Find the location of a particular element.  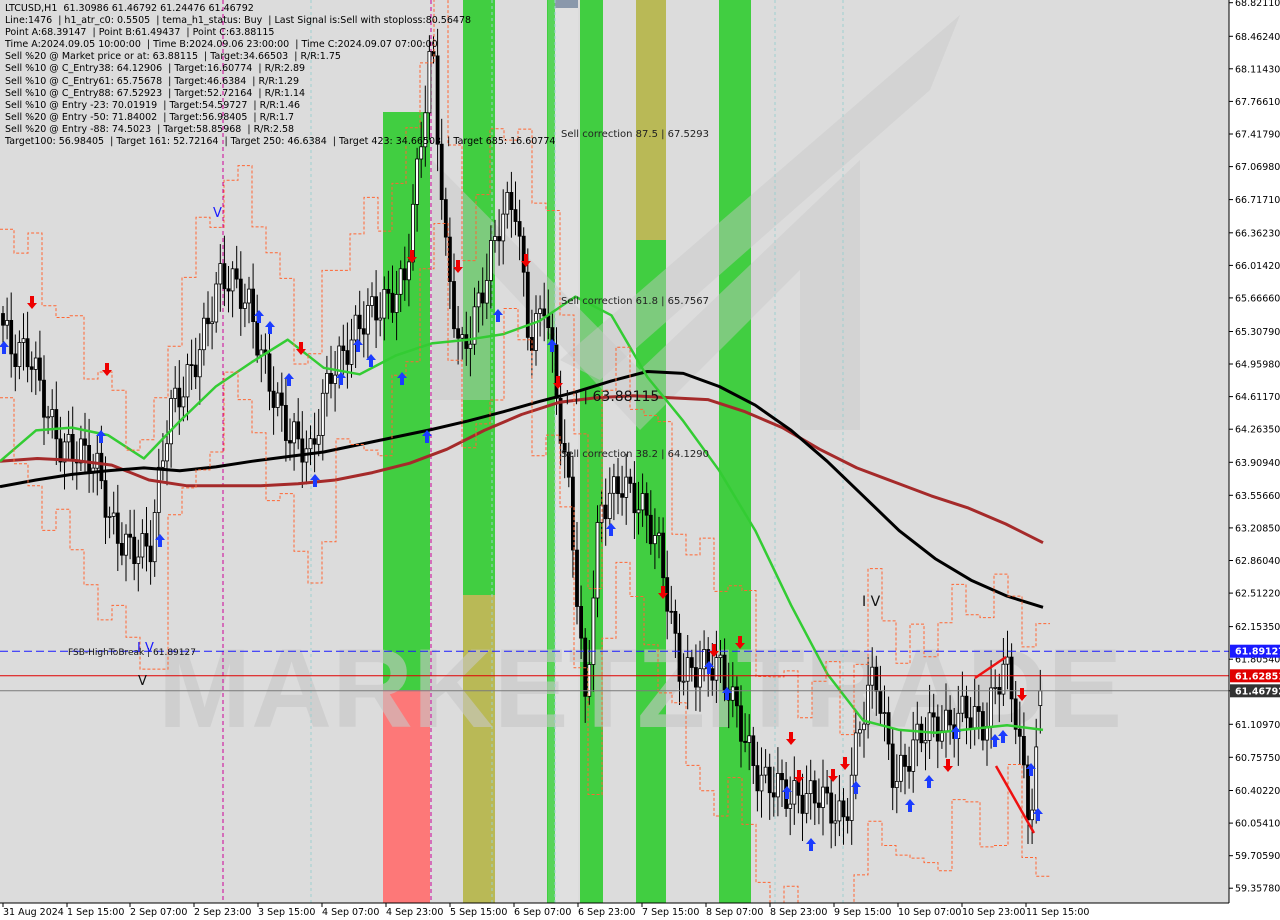

y-tick-label: 62.51220 is located at coordinates (1257, 594).